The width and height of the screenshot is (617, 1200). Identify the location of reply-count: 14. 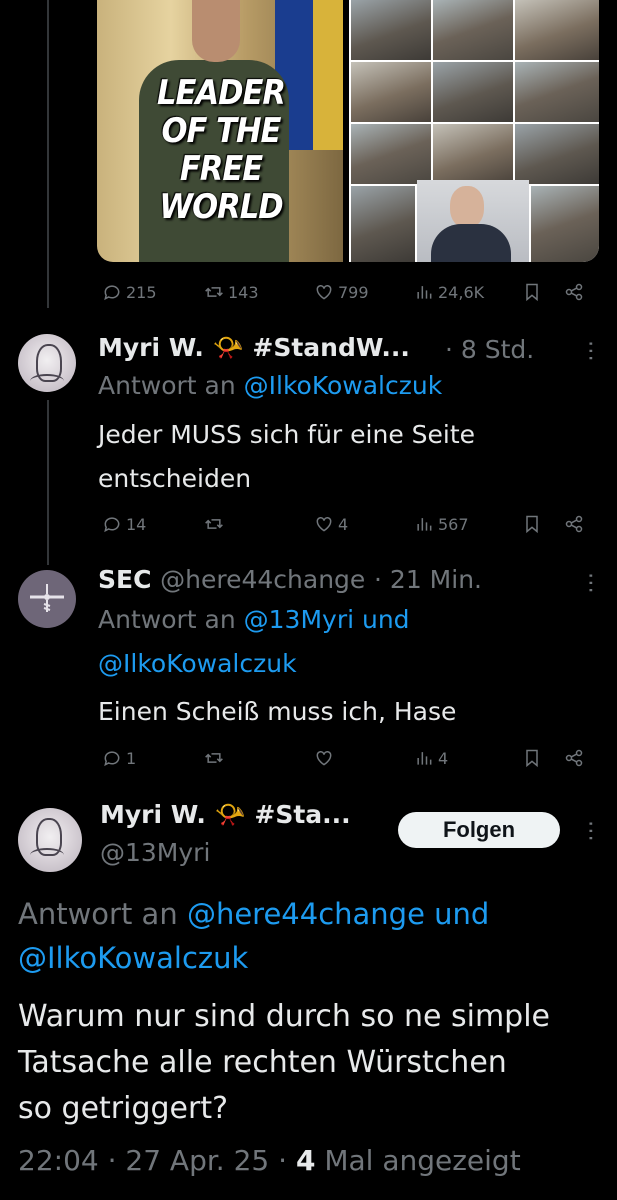
(136, 524).